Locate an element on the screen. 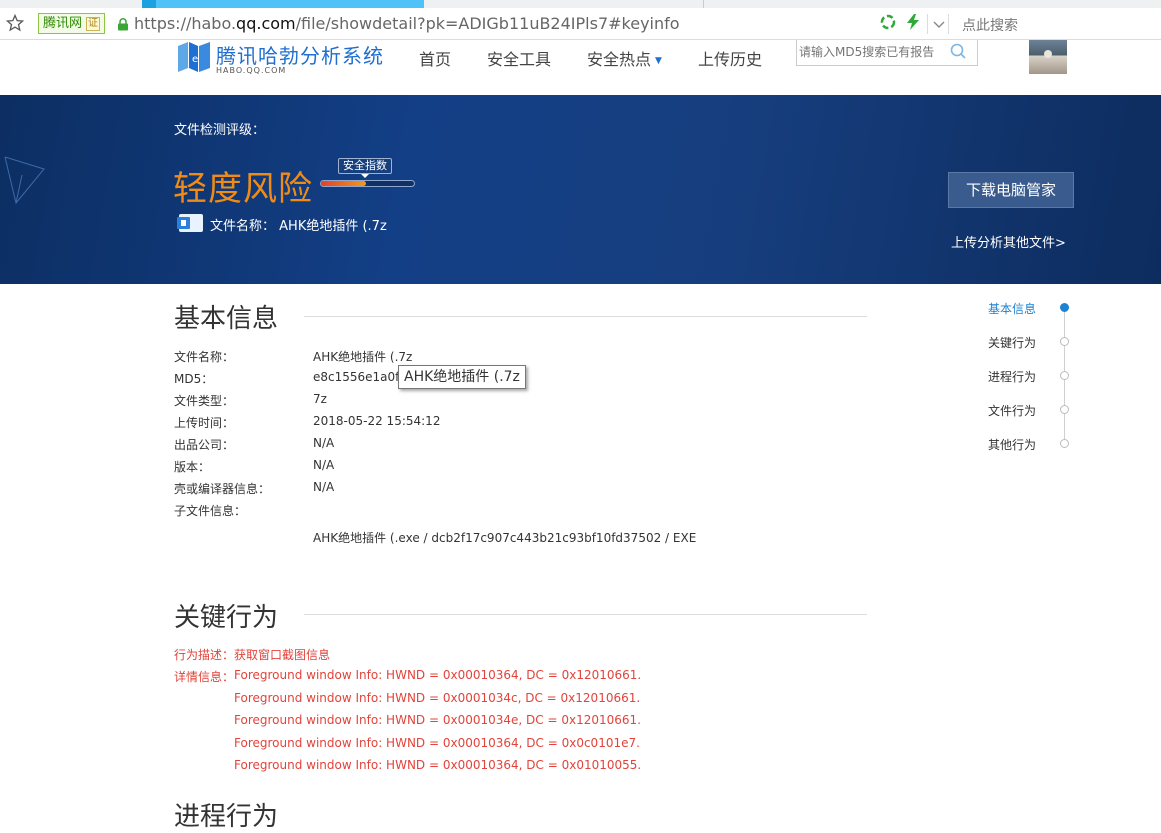 The height and width of the screenshot is (833, 1161). md5-value: e8c1556e1a0fe is located at coordinates (360, 377).